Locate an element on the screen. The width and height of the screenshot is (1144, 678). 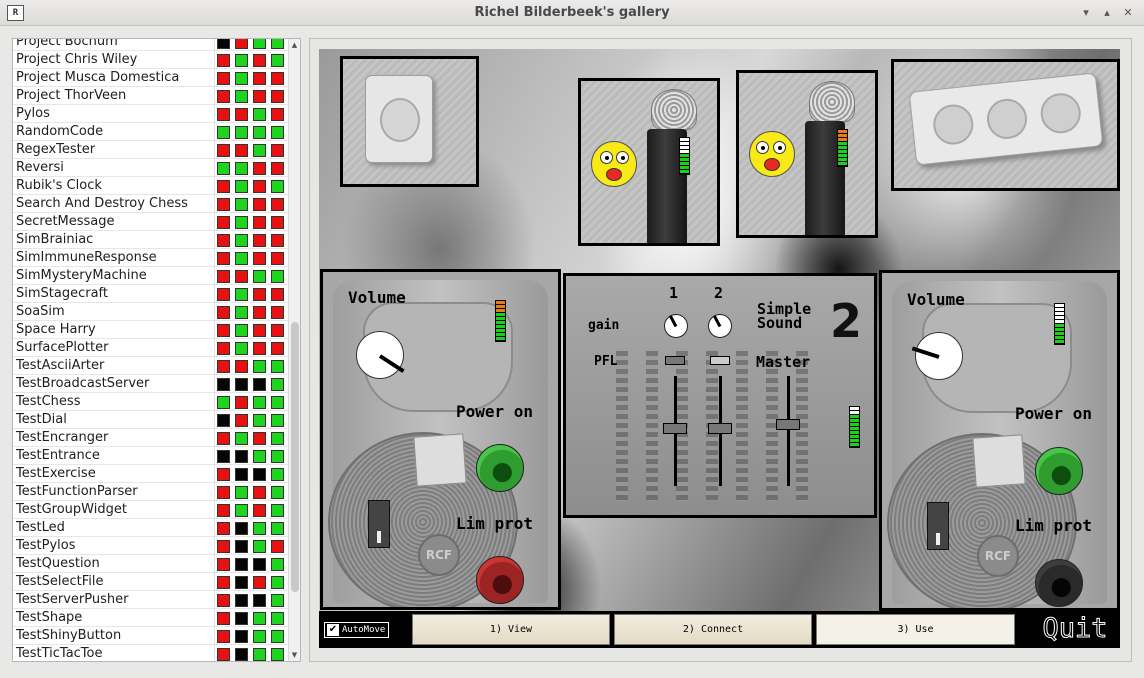
left-speaker-vu-meter is located at coordinates (500, 321).